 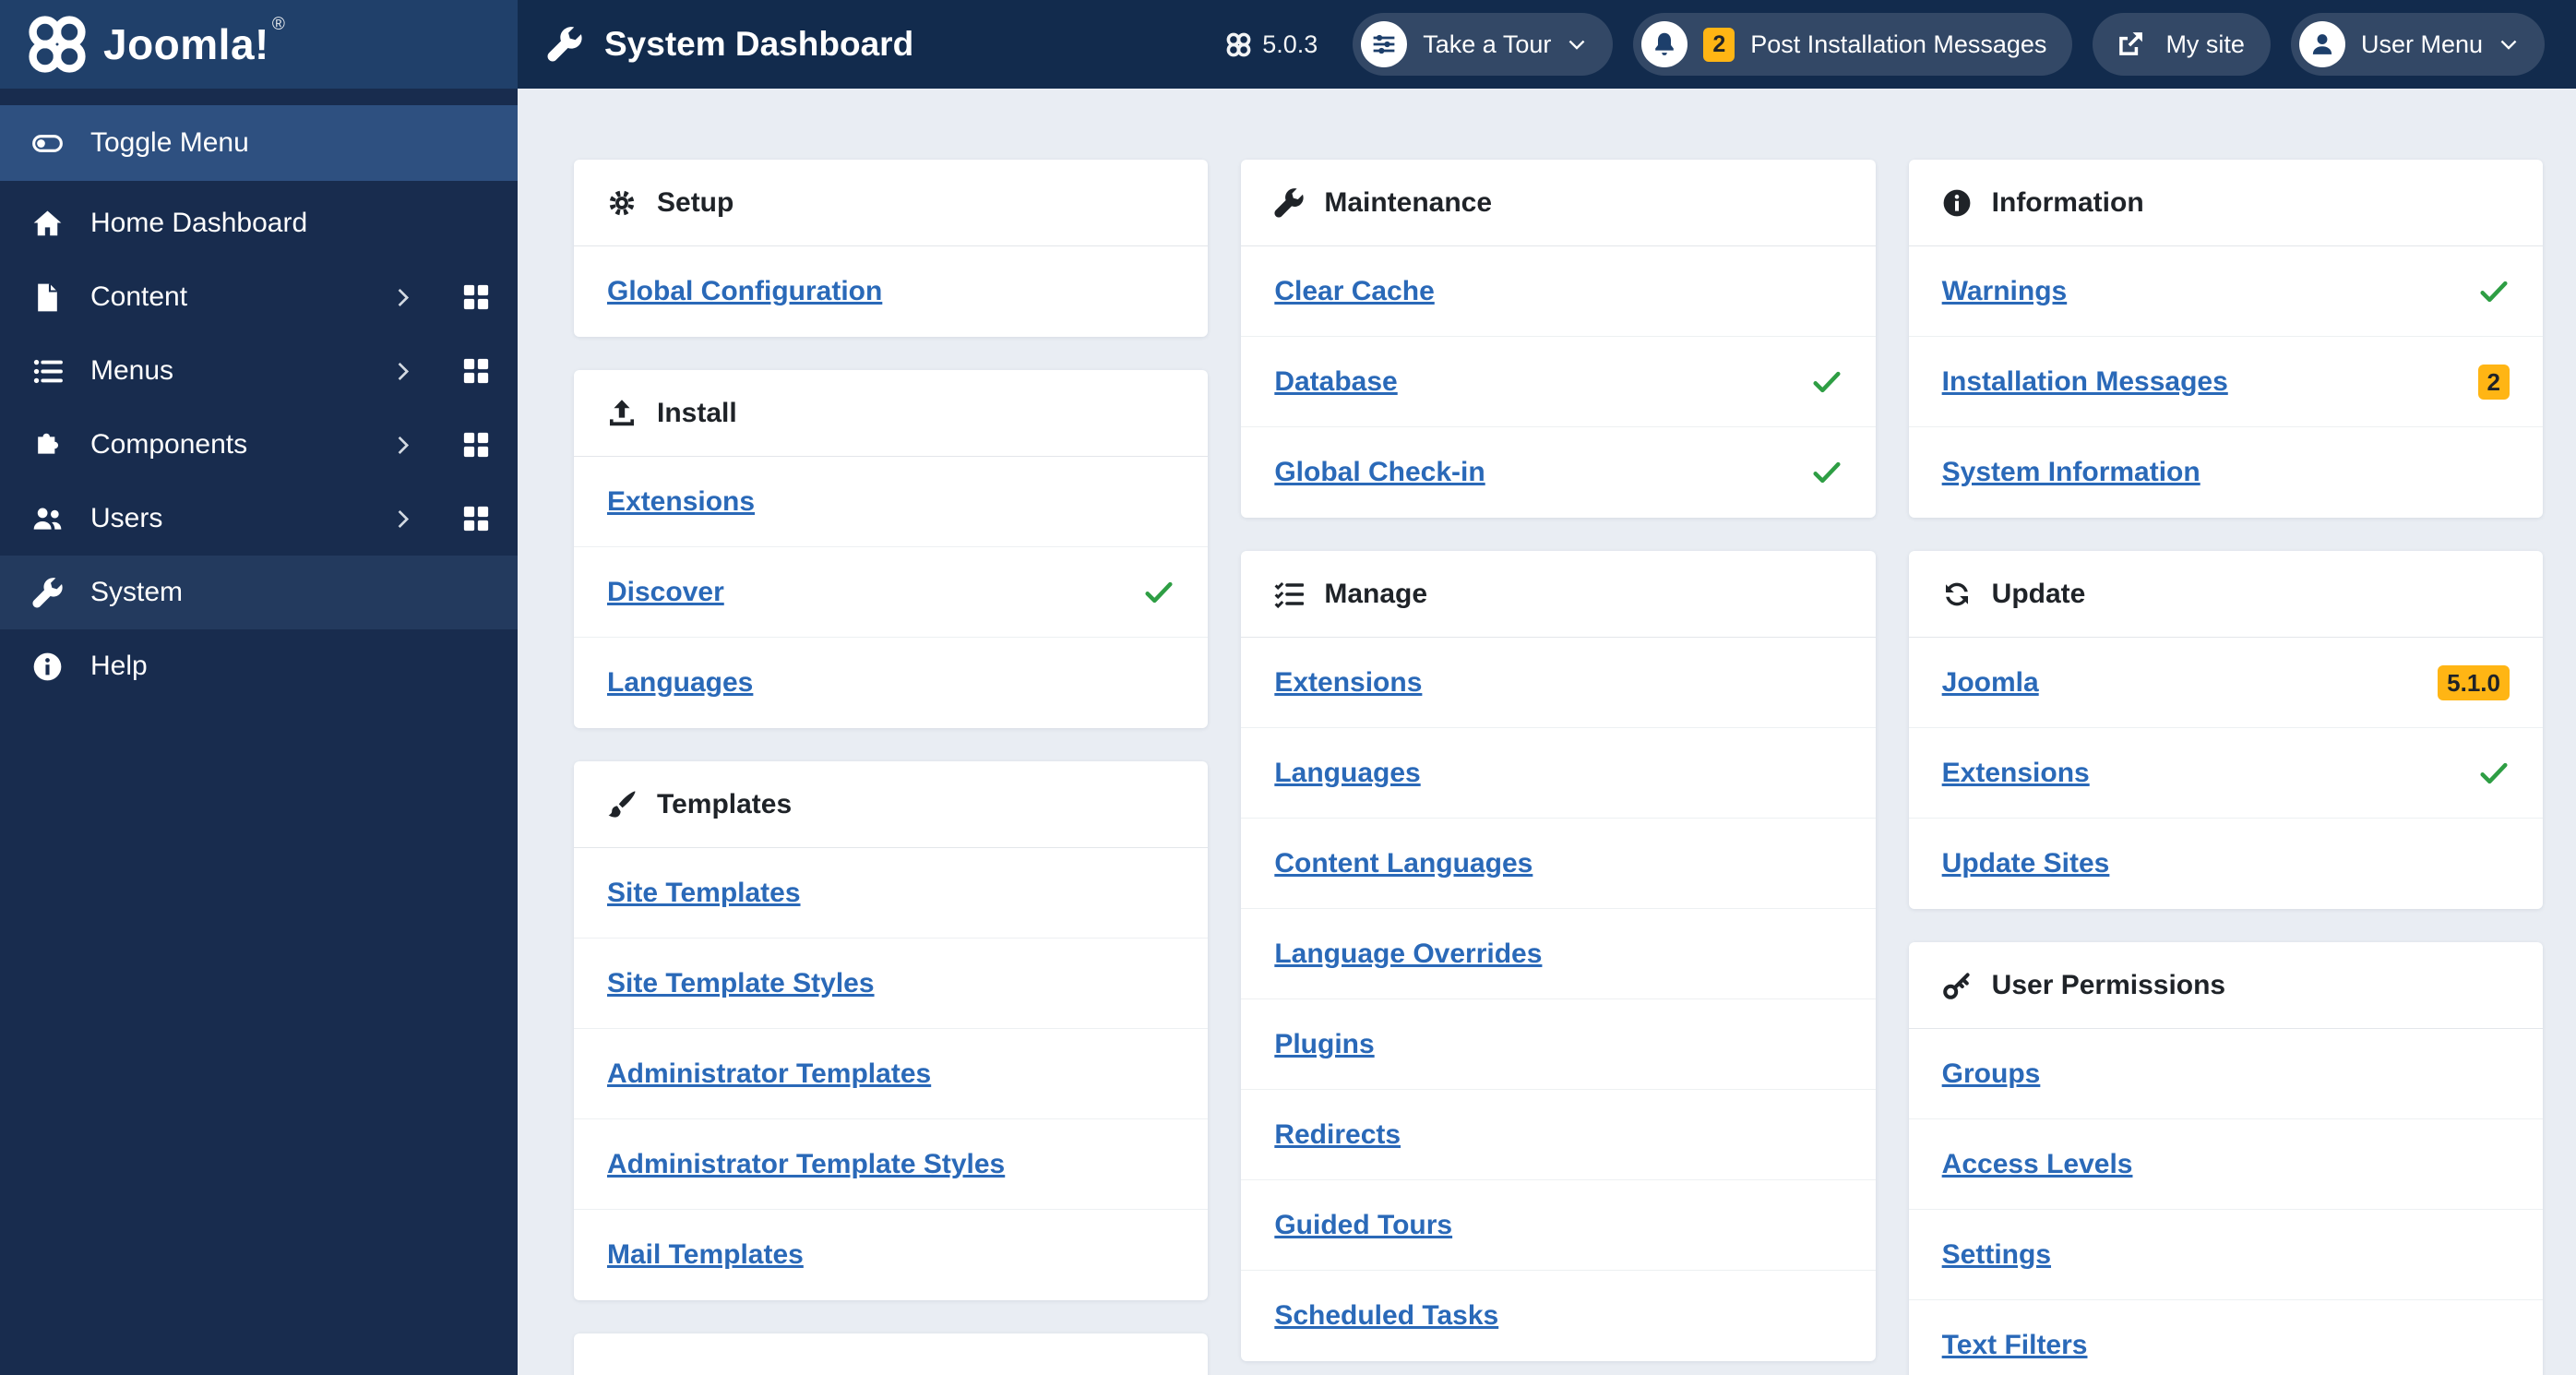 I want to click on list-icon, so click(x=47, y=371).